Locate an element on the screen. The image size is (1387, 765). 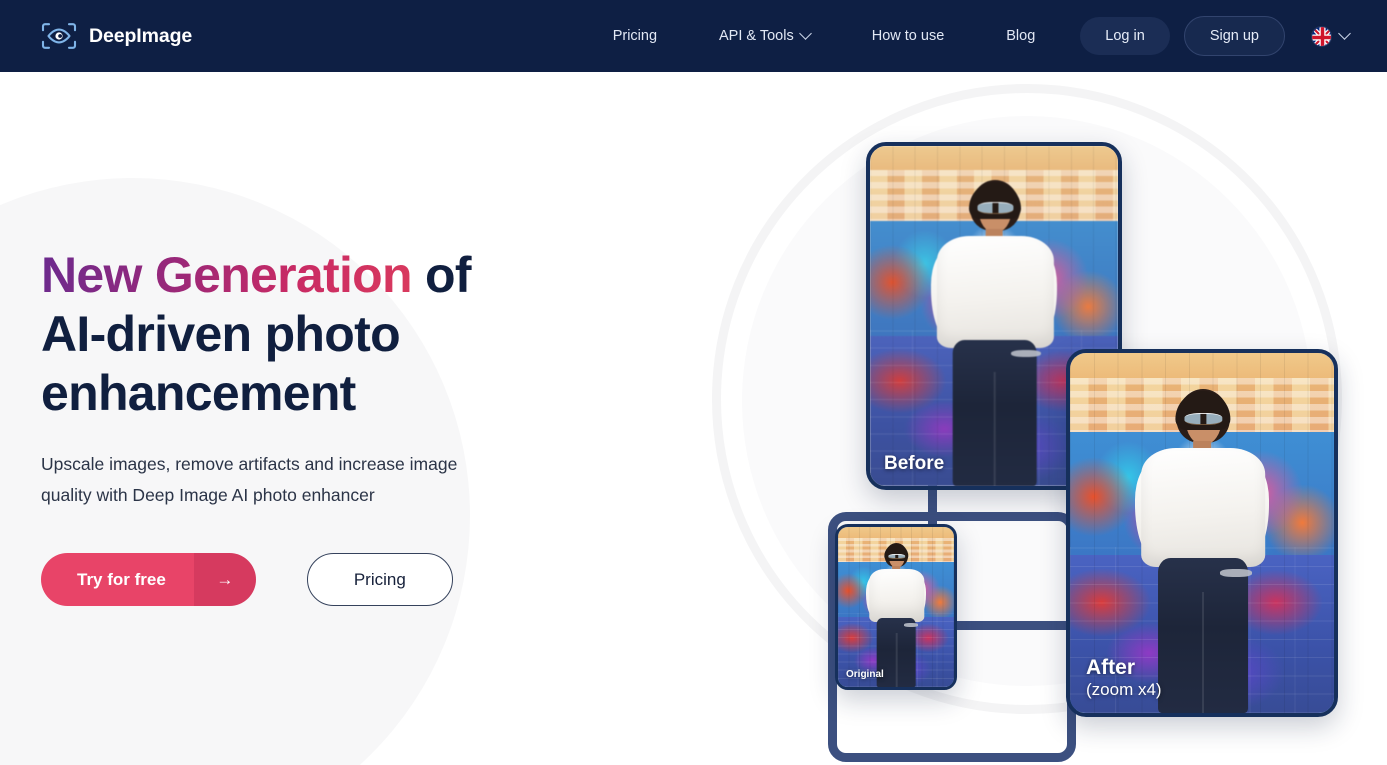
nav-actions: Log in Sign up is located at coordinates (1215, 36).